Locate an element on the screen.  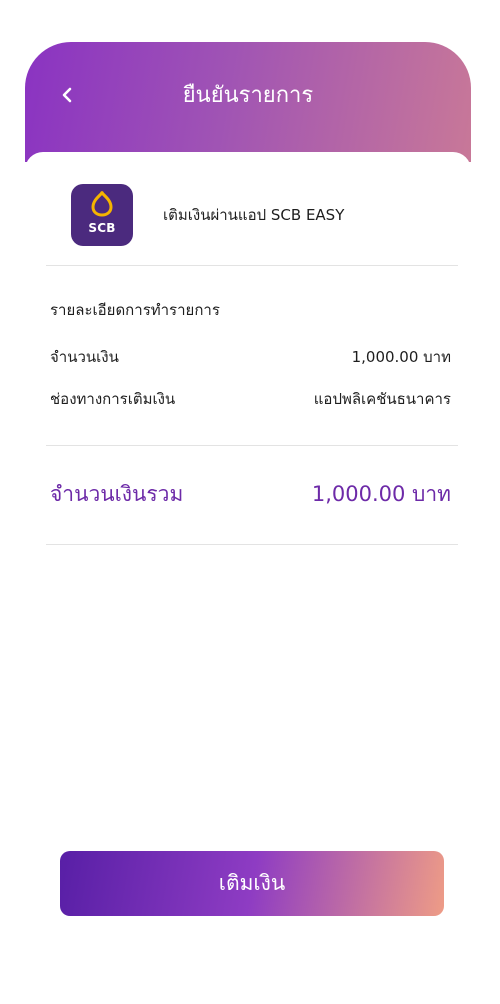
merchant-name: เติมเงินผ่านแอป SCB EASY is located at coordinates (254, 215).